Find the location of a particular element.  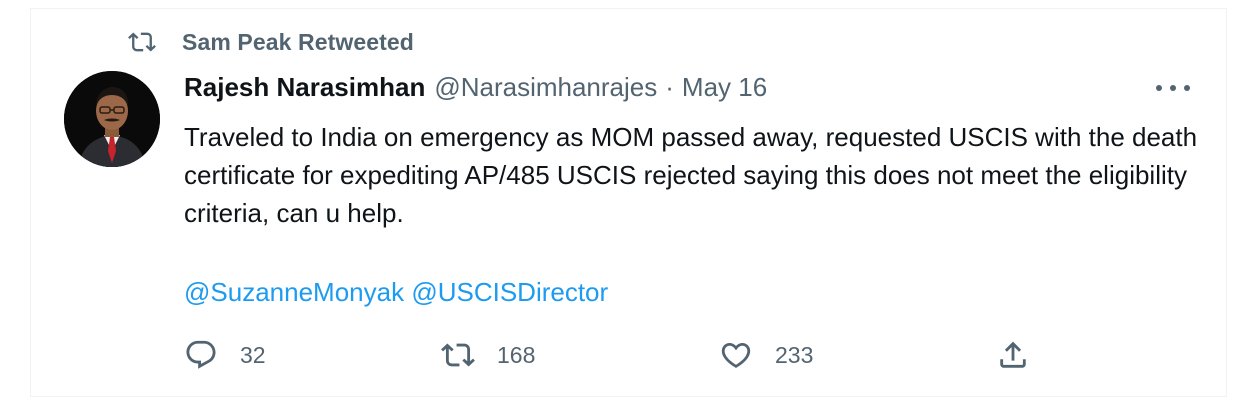

more-horizontal-icon is located at coordinates (1173, 88).